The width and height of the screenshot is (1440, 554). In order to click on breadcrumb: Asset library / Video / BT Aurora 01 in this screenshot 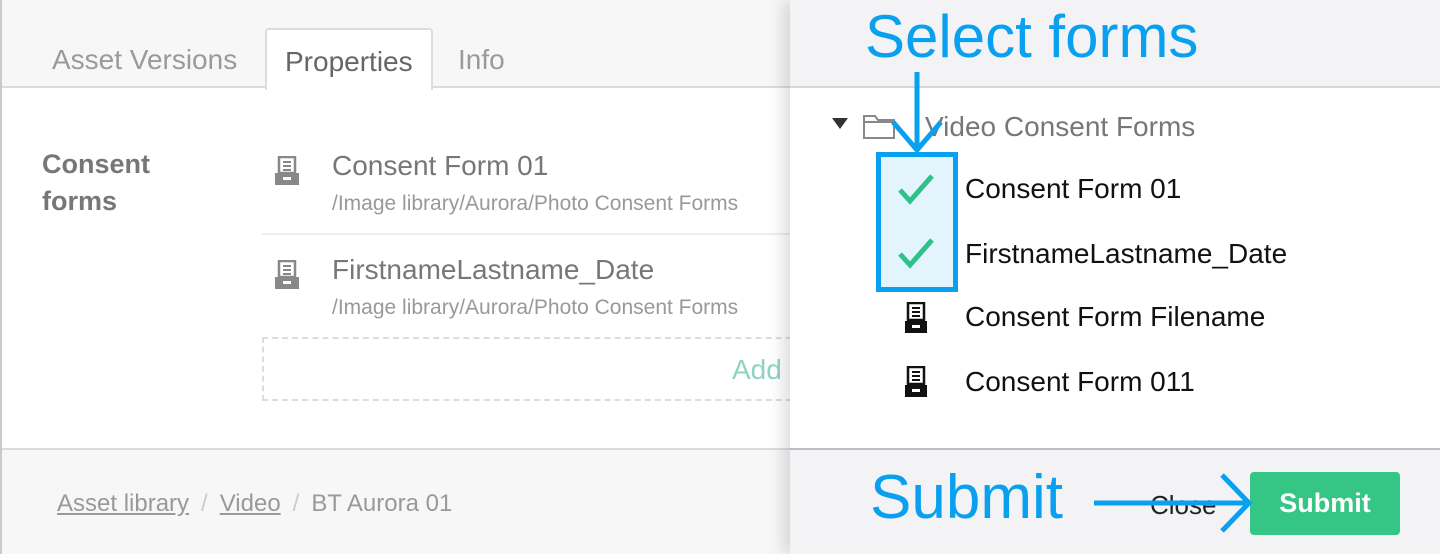, I will do `click(255, 503)`.